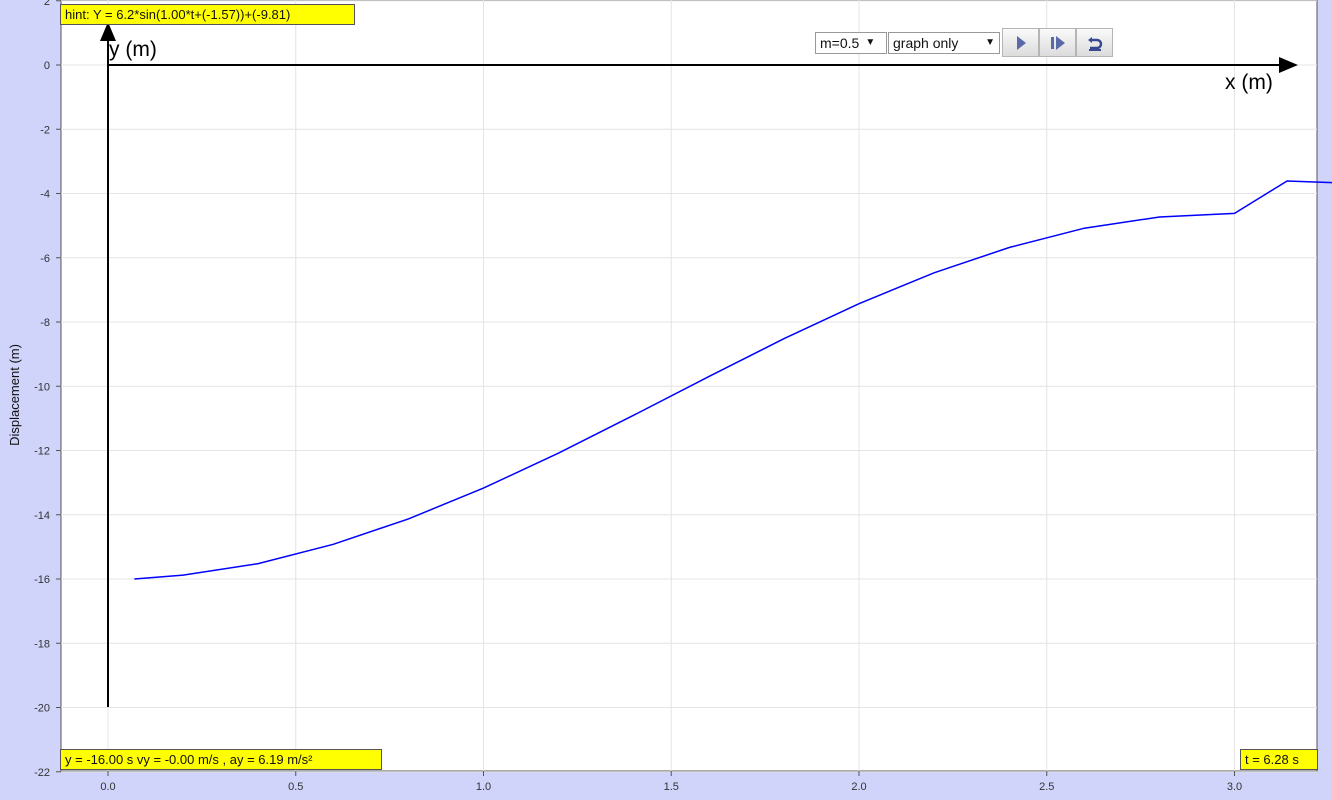 This screenshot has height=800, width=1332. I want to click on y-axis-title: Displacement (m), so click(14, 395).